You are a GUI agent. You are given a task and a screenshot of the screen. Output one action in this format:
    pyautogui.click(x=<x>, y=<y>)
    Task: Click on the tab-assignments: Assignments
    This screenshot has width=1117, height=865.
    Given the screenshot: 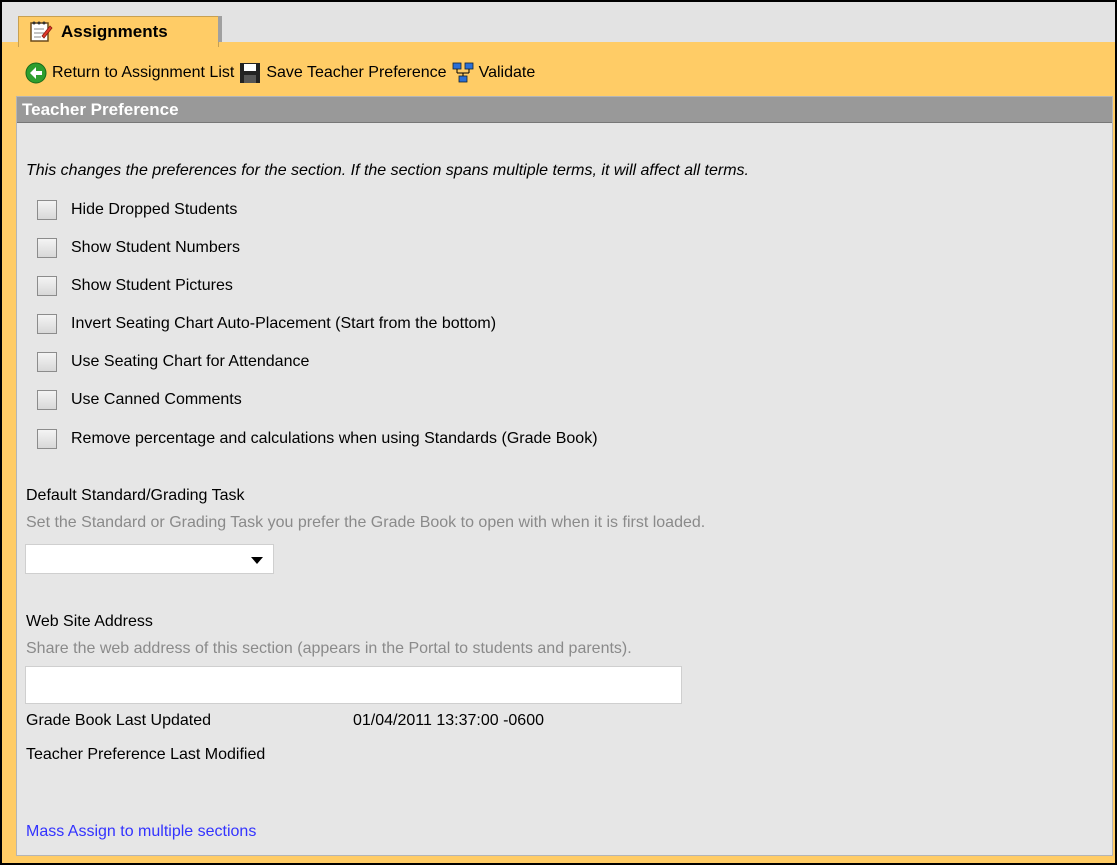 What is the action you would take?
    pyautogui.click(x=118, y=31)
    